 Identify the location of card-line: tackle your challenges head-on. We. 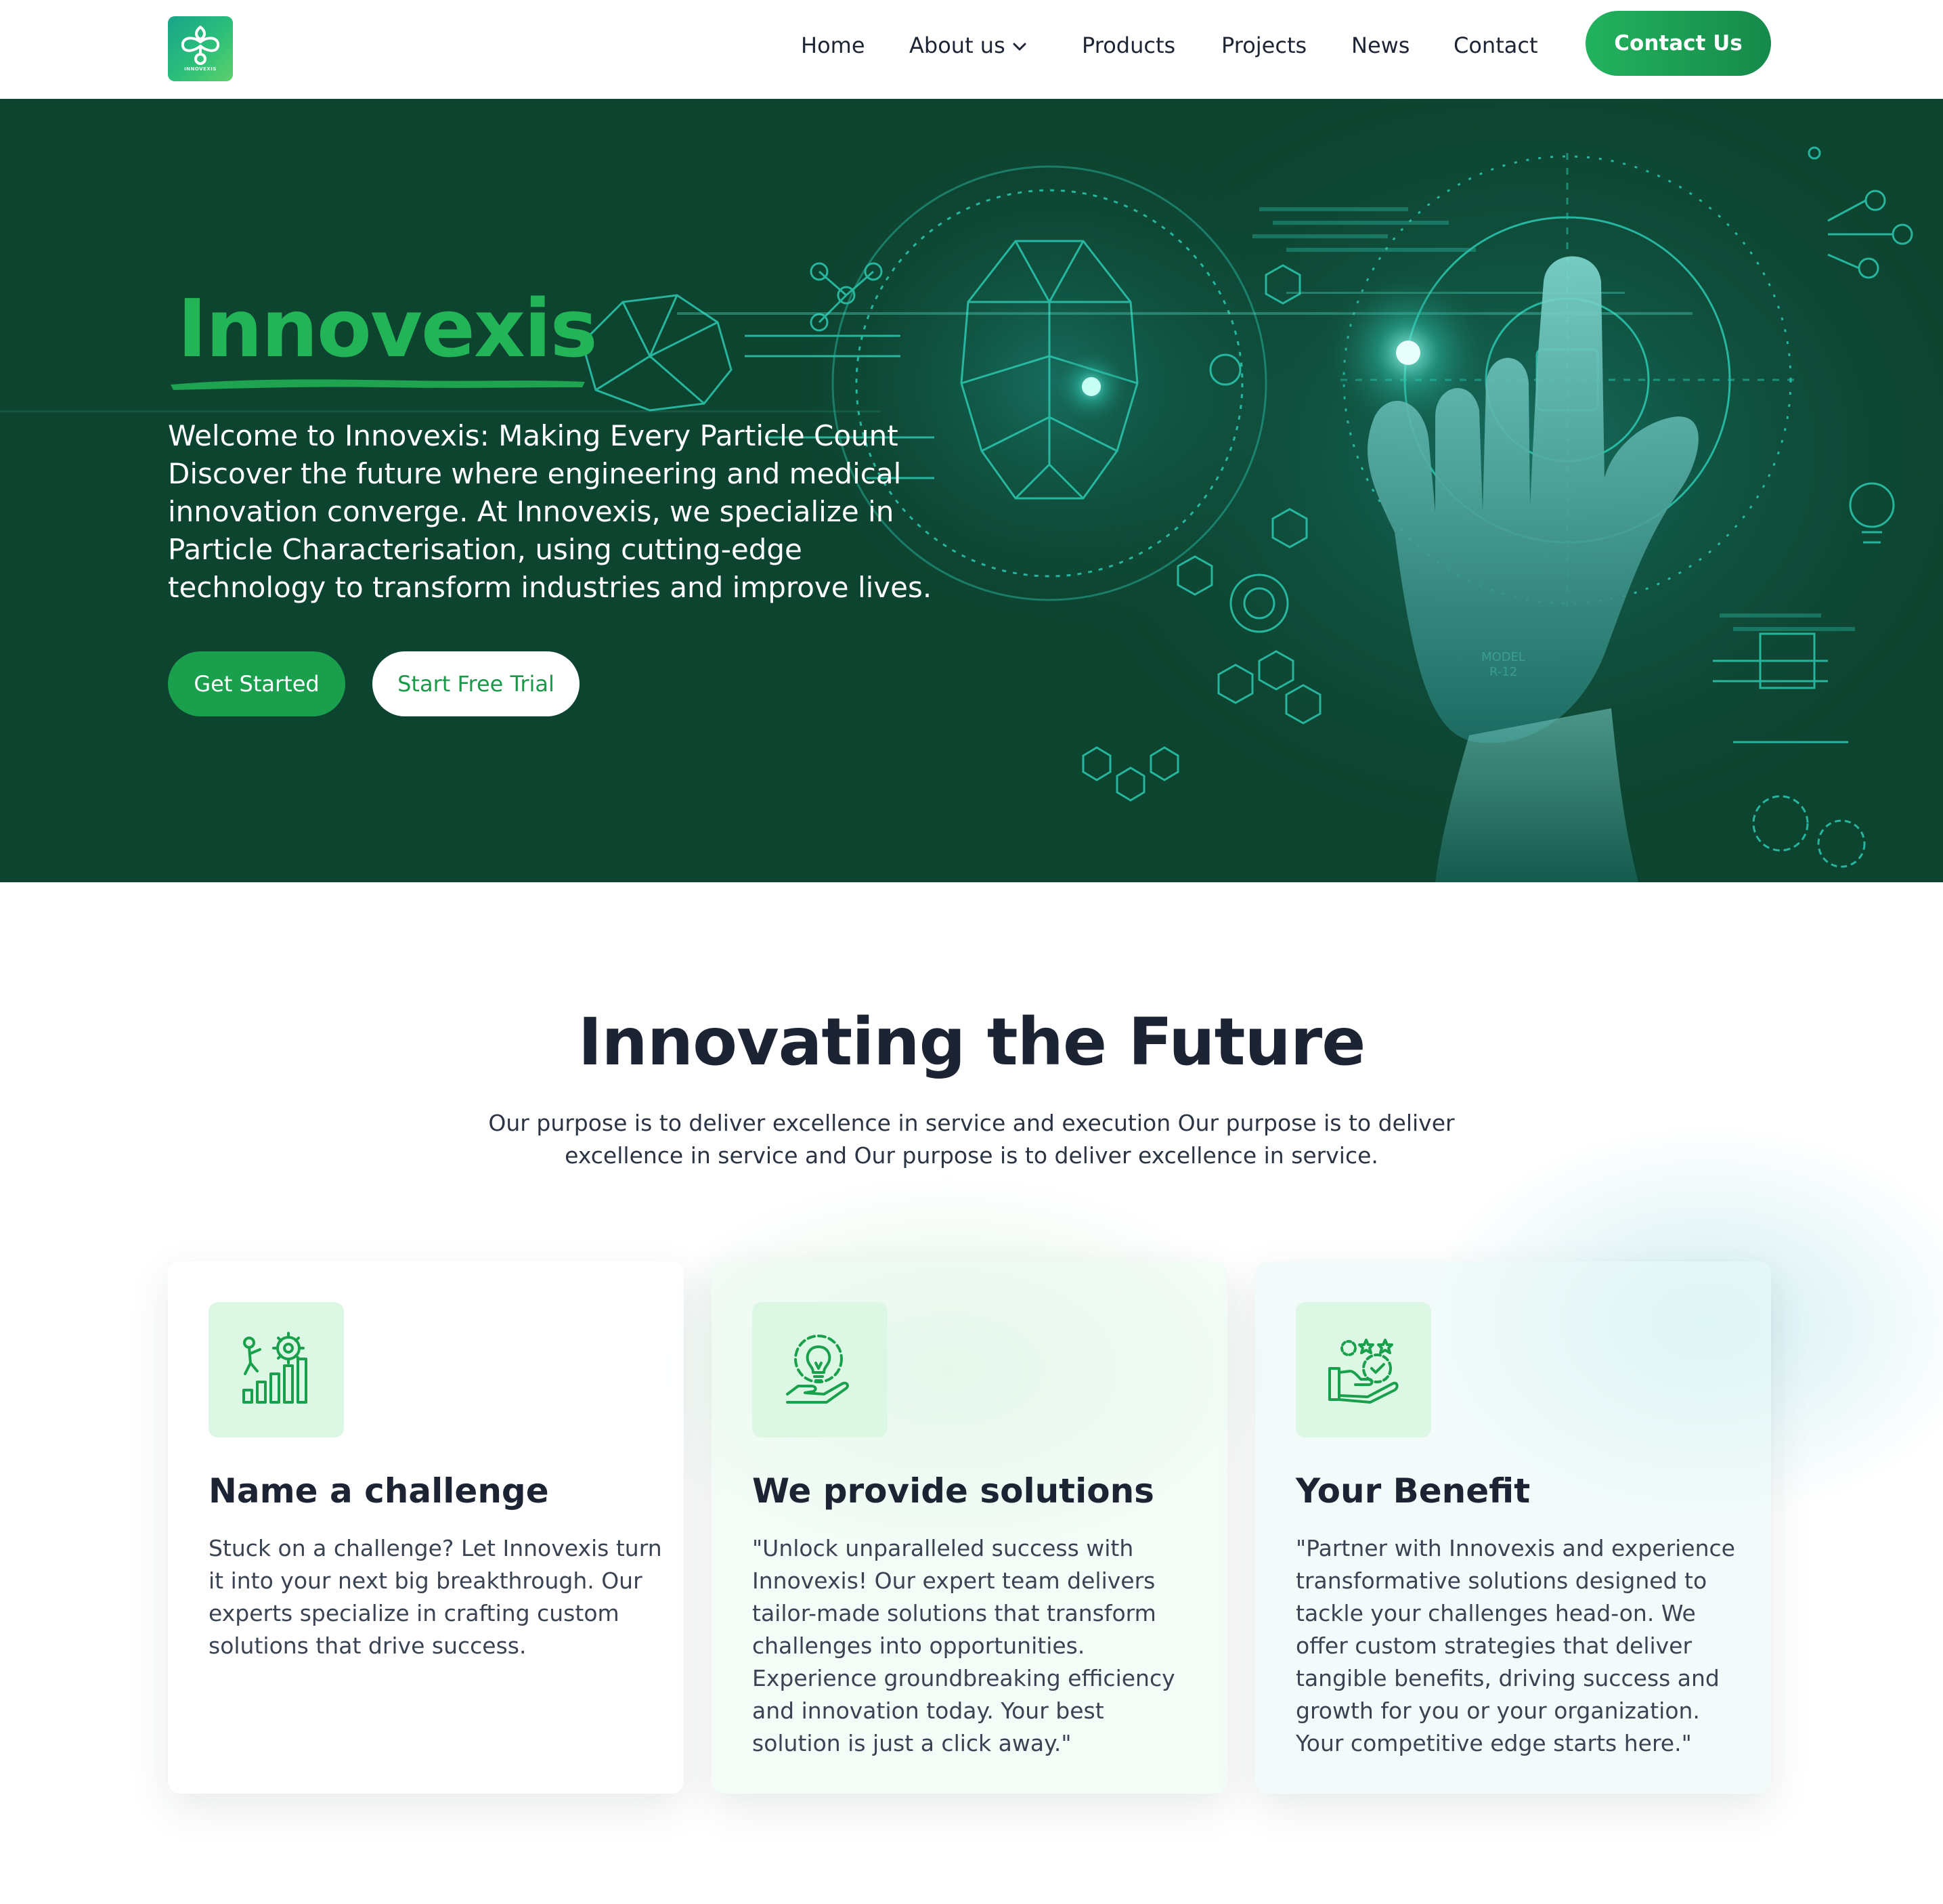
(1496, 1613).